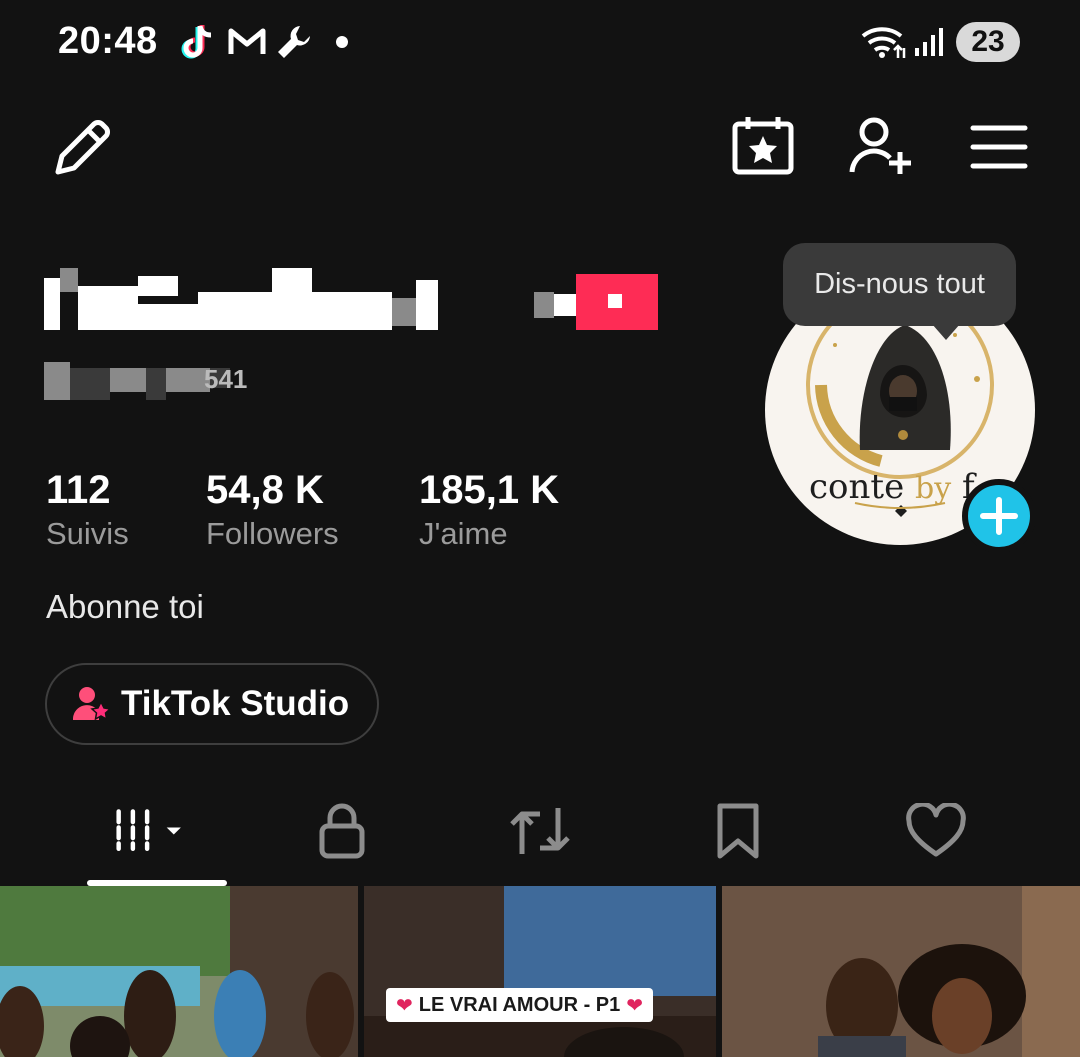 Image resolution: width=1080 pixels, height=1057 pixels. I want to click on bookmark-icon, so click(738, 831).